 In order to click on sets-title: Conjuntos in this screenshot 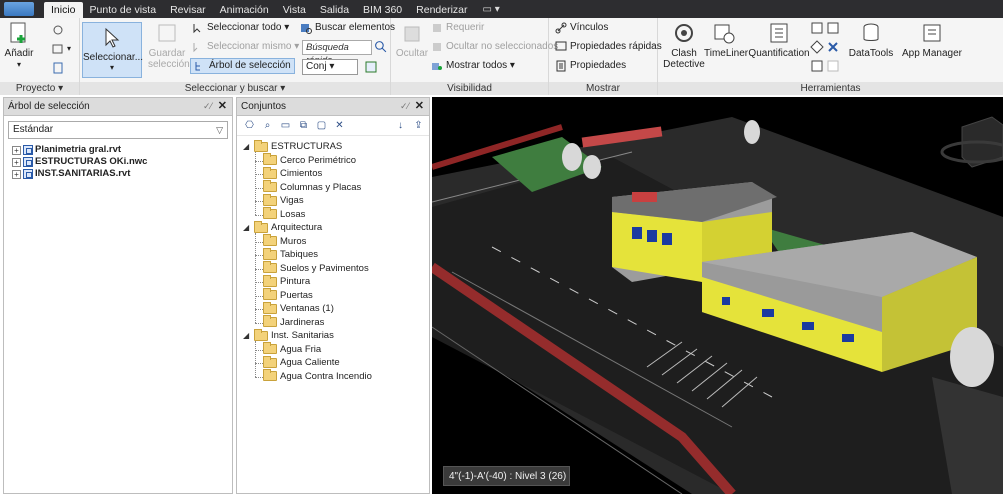, I will do `click(264, 106)`.